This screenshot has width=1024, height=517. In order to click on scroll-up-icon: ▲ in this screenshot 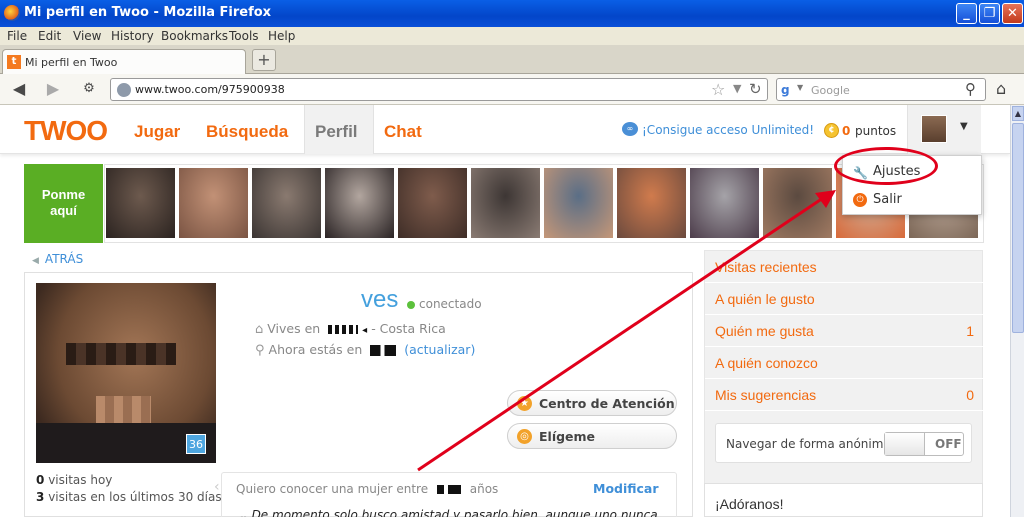, I will do `click(1018, 113)`.